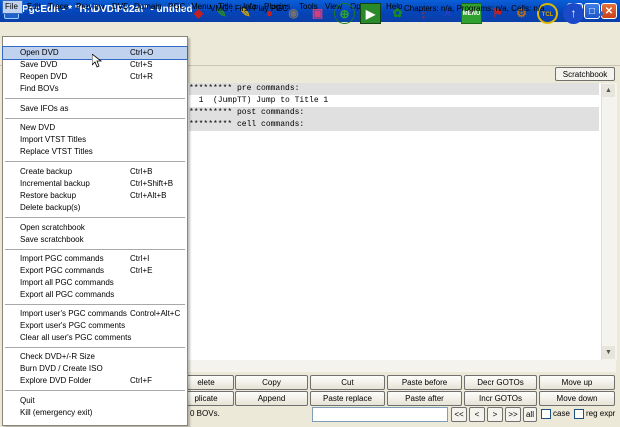 Image resolution: width=620 pixels, height=427 pixels. I want to click on menu-trace: Trace, so click(58, 7).